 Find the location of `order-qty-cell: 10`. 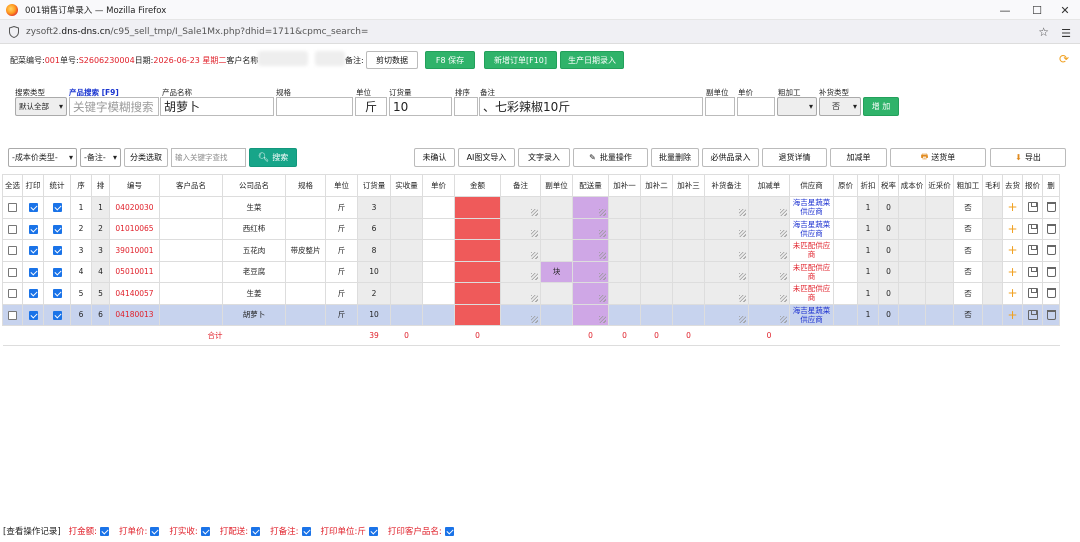

order-qty-cell: 10 is located at coordinates (374, 314).